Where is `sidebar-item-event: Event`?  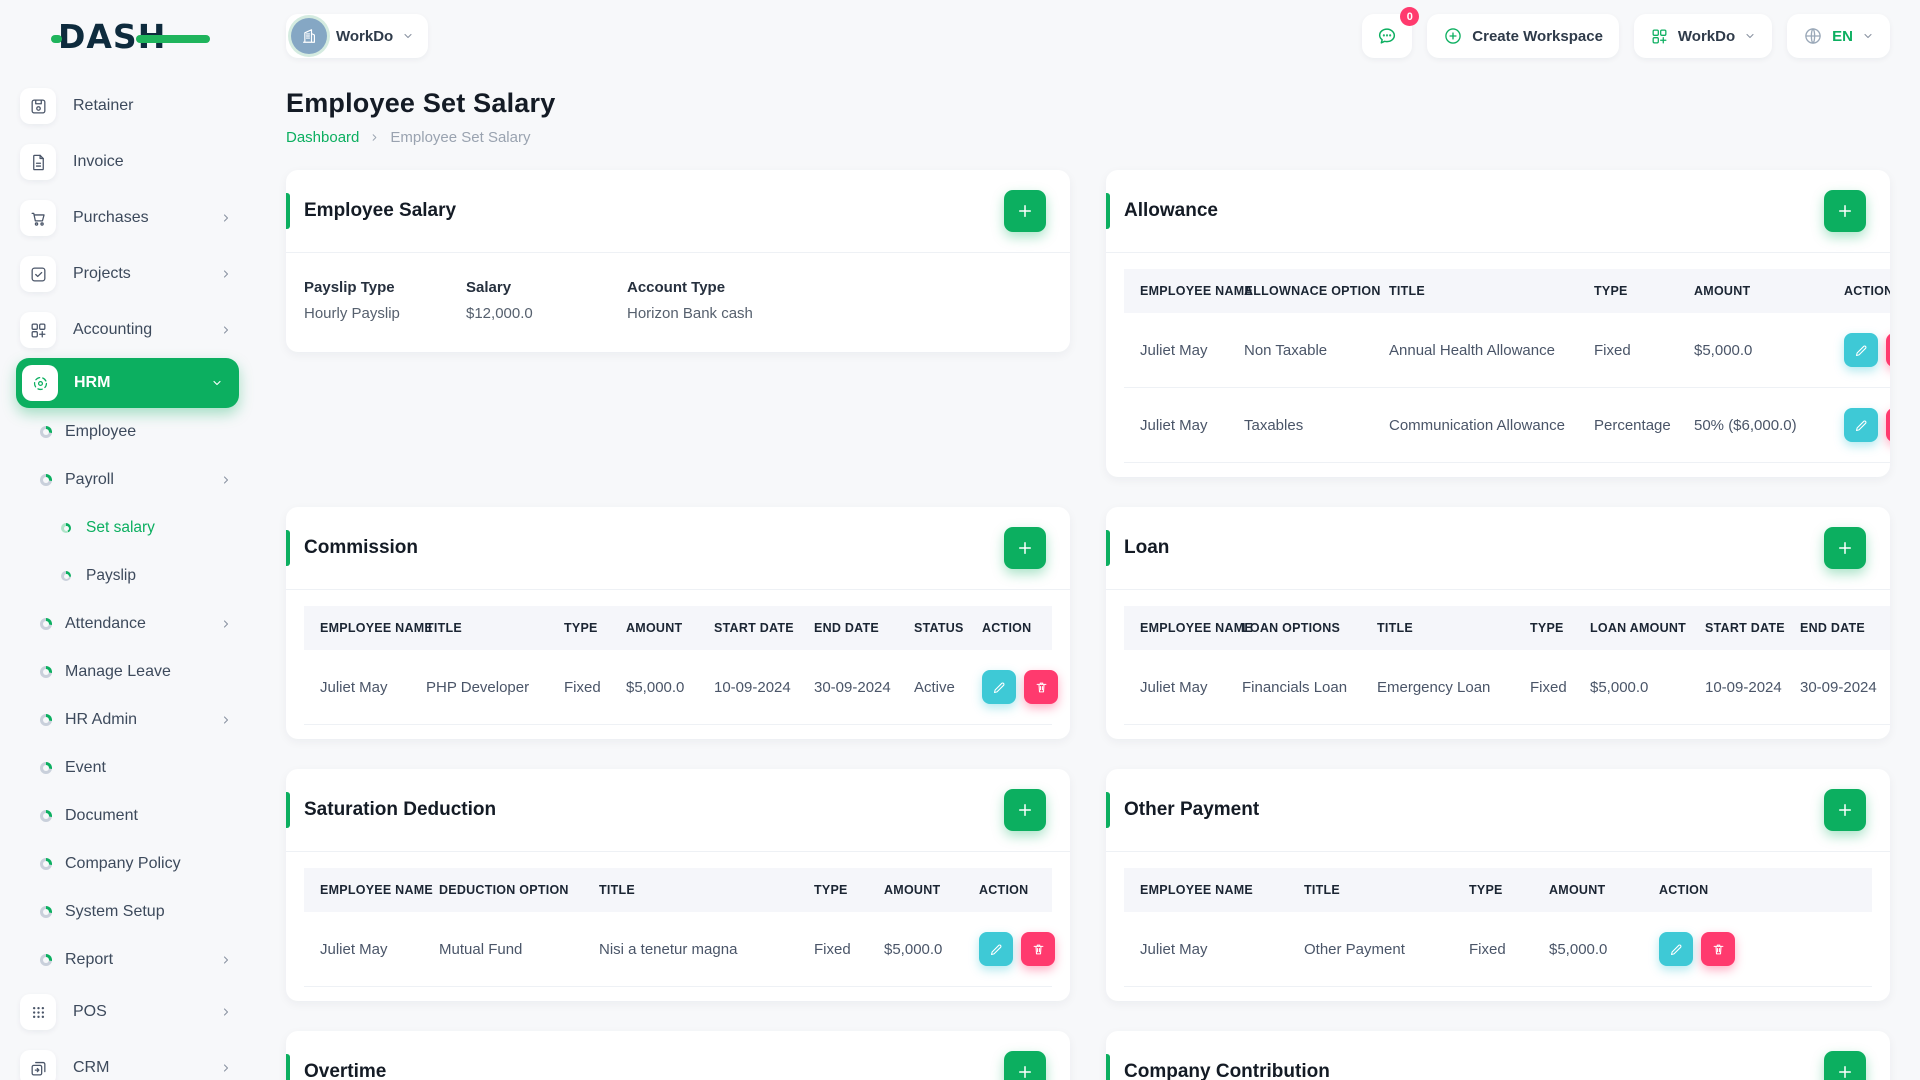 sidebar-item-event: Event is located at coordinates (128, 768).